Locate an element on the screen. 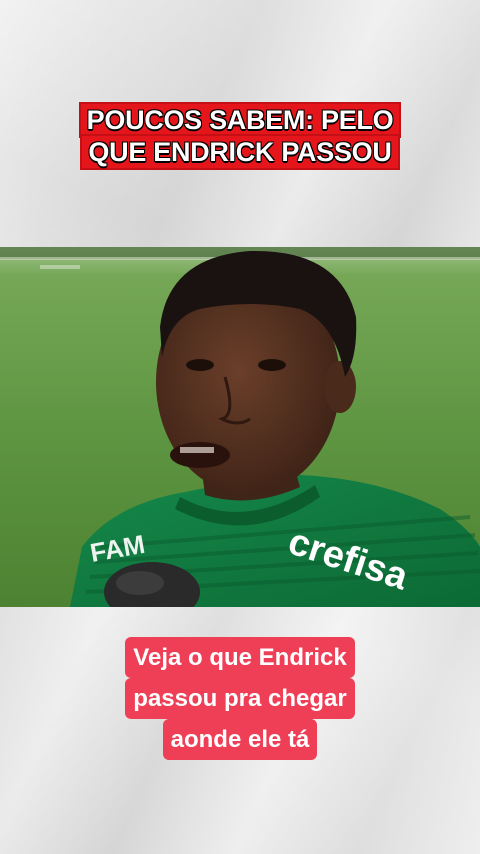  ear is located at coordinates (340, 387).